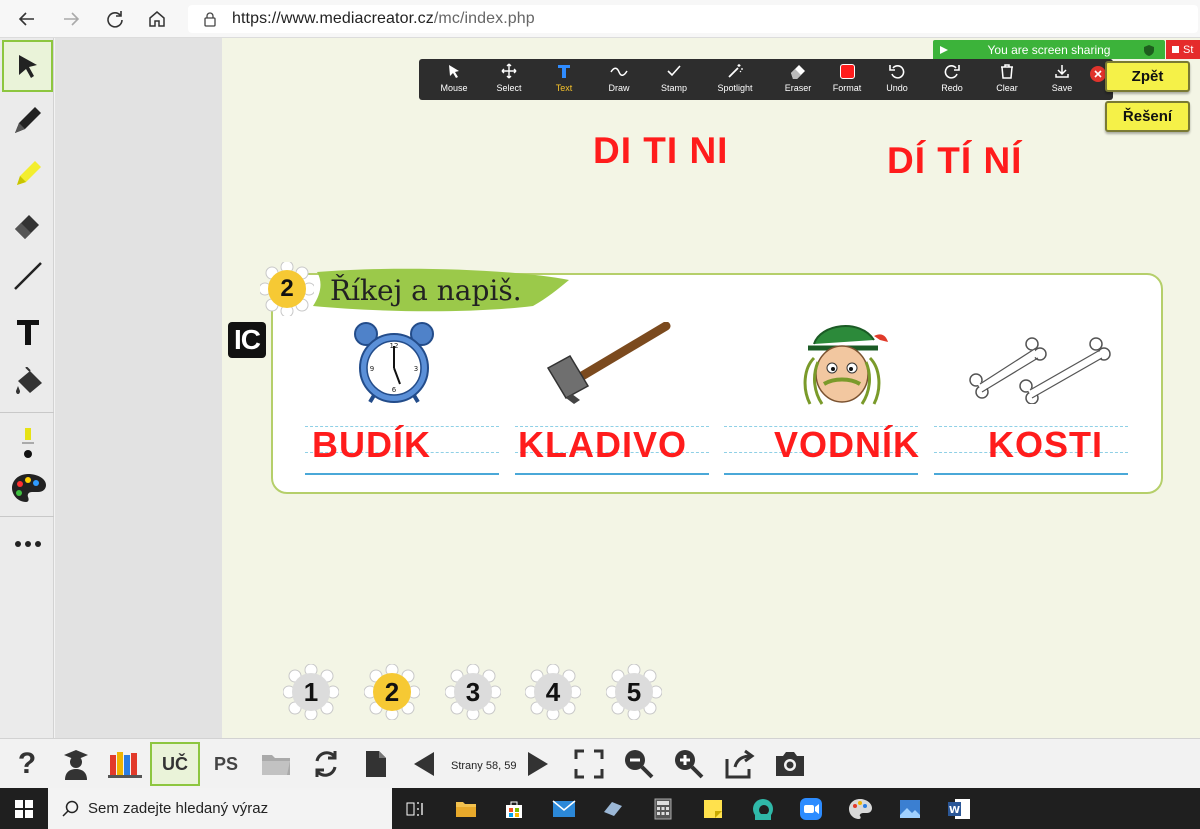 Image resolution: width=1200 pixels, height=829 pixels. What do you see at coordinates (713, 809) in the screenshot?
I see `sticky-notes-icon` at bounding box center [713, 809].